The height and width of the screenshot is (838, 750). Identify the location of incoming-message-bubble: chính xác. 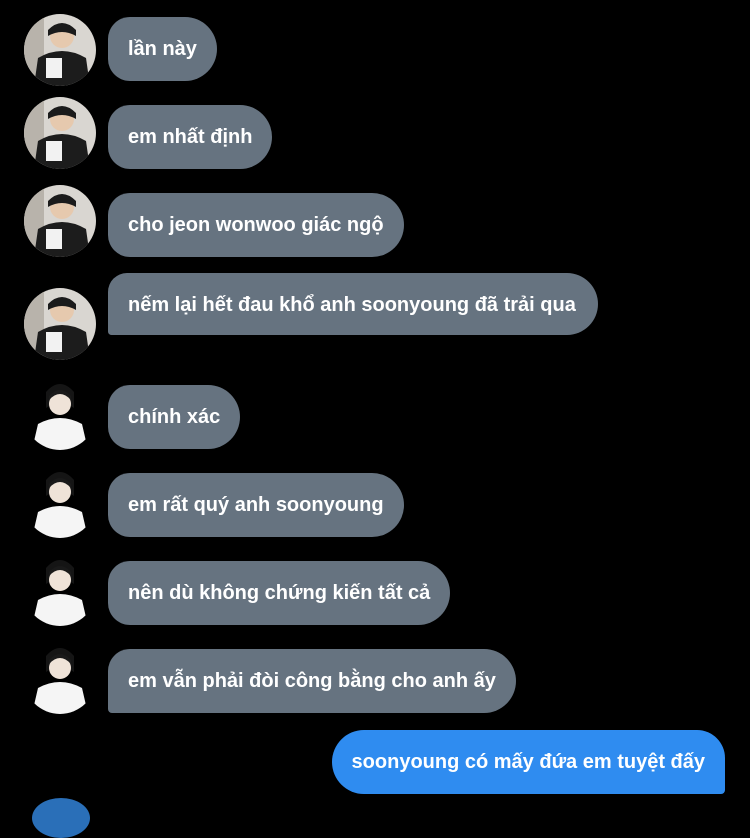
(174, 417).